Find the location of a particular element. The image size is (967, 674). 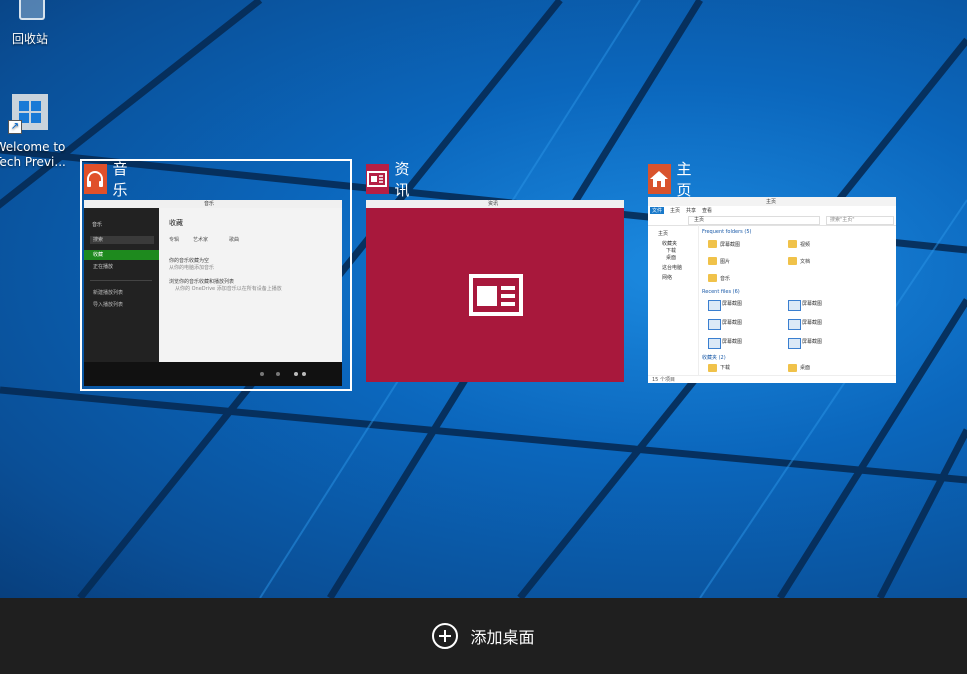

thumb-ribbon-tab: 查看 is located at coordinates (707, 211).